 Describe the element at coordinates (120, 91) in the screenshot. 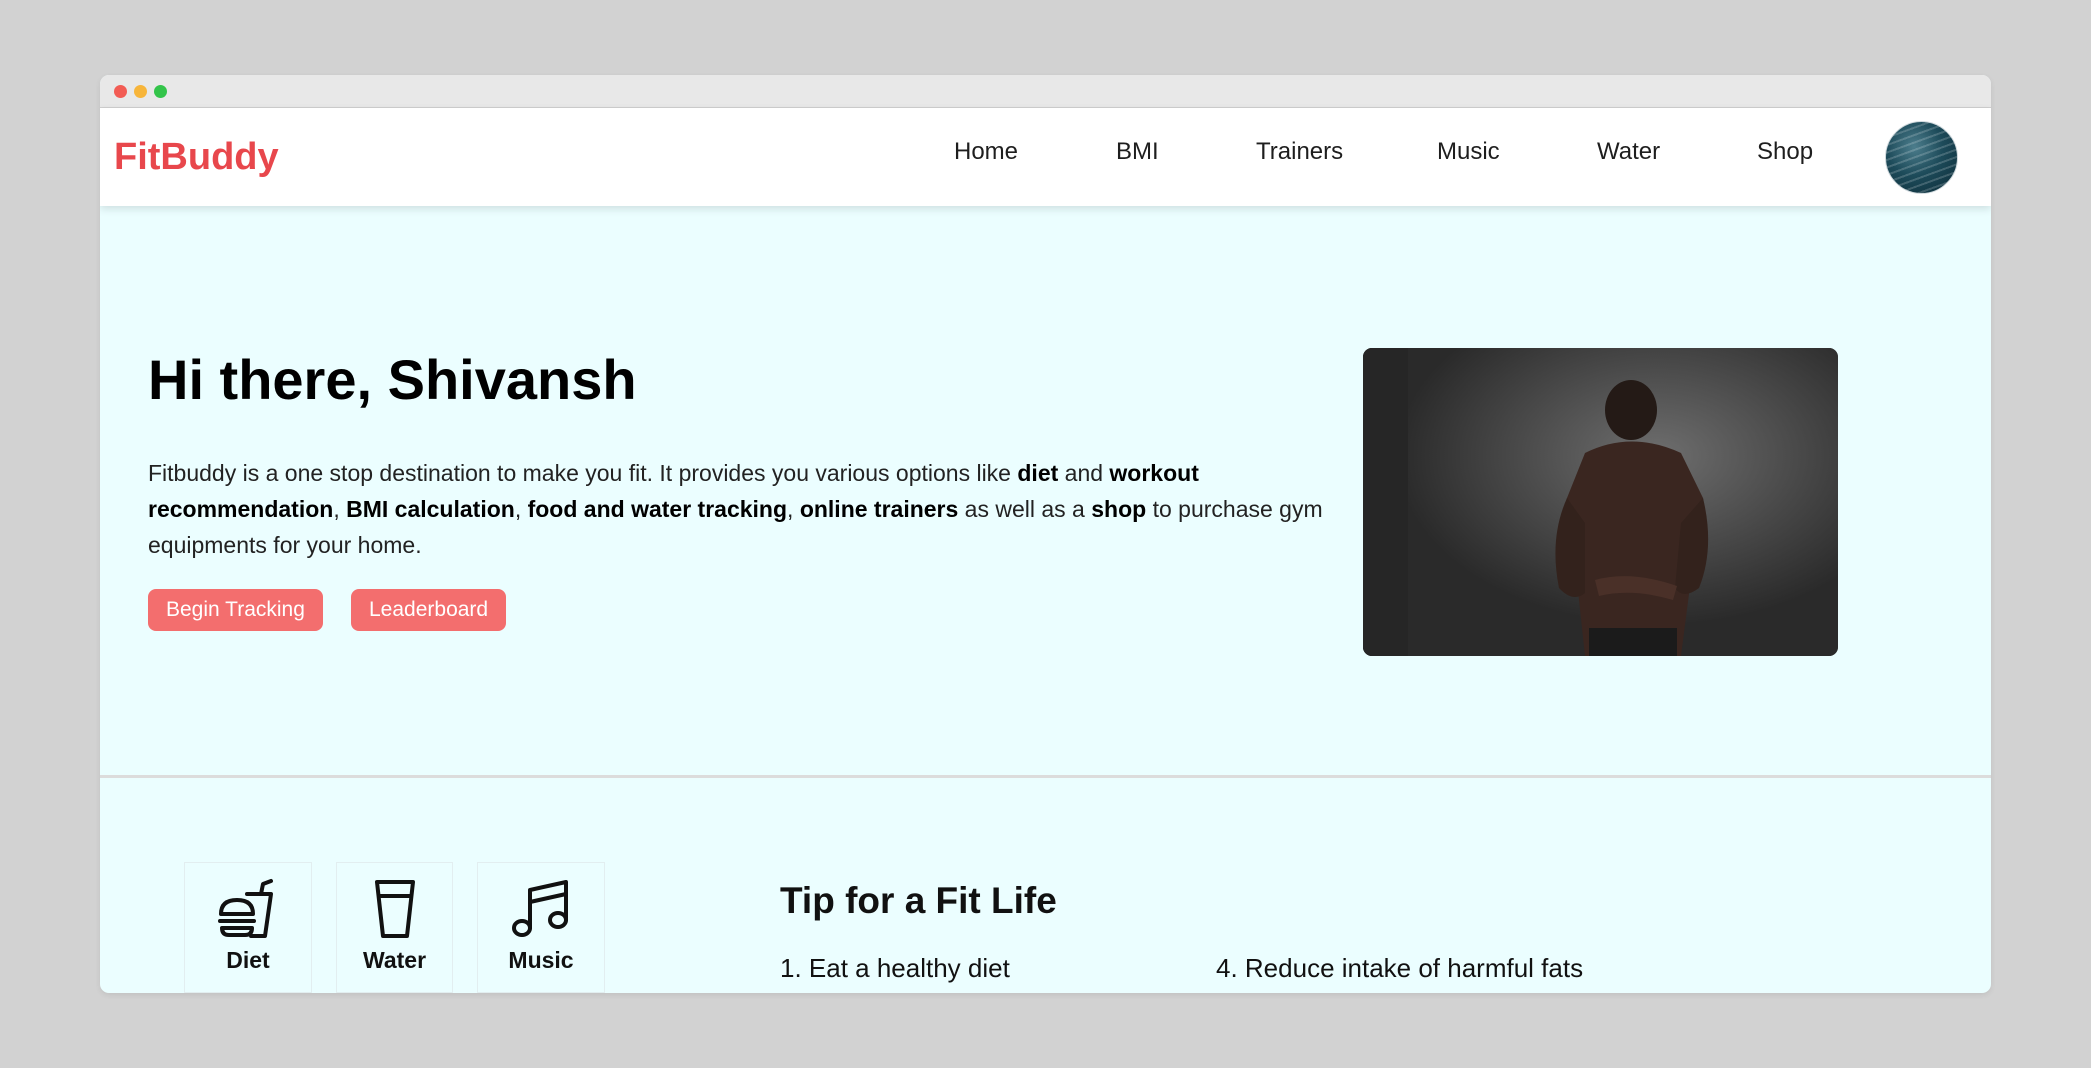

I see `close-window-button` at that location.